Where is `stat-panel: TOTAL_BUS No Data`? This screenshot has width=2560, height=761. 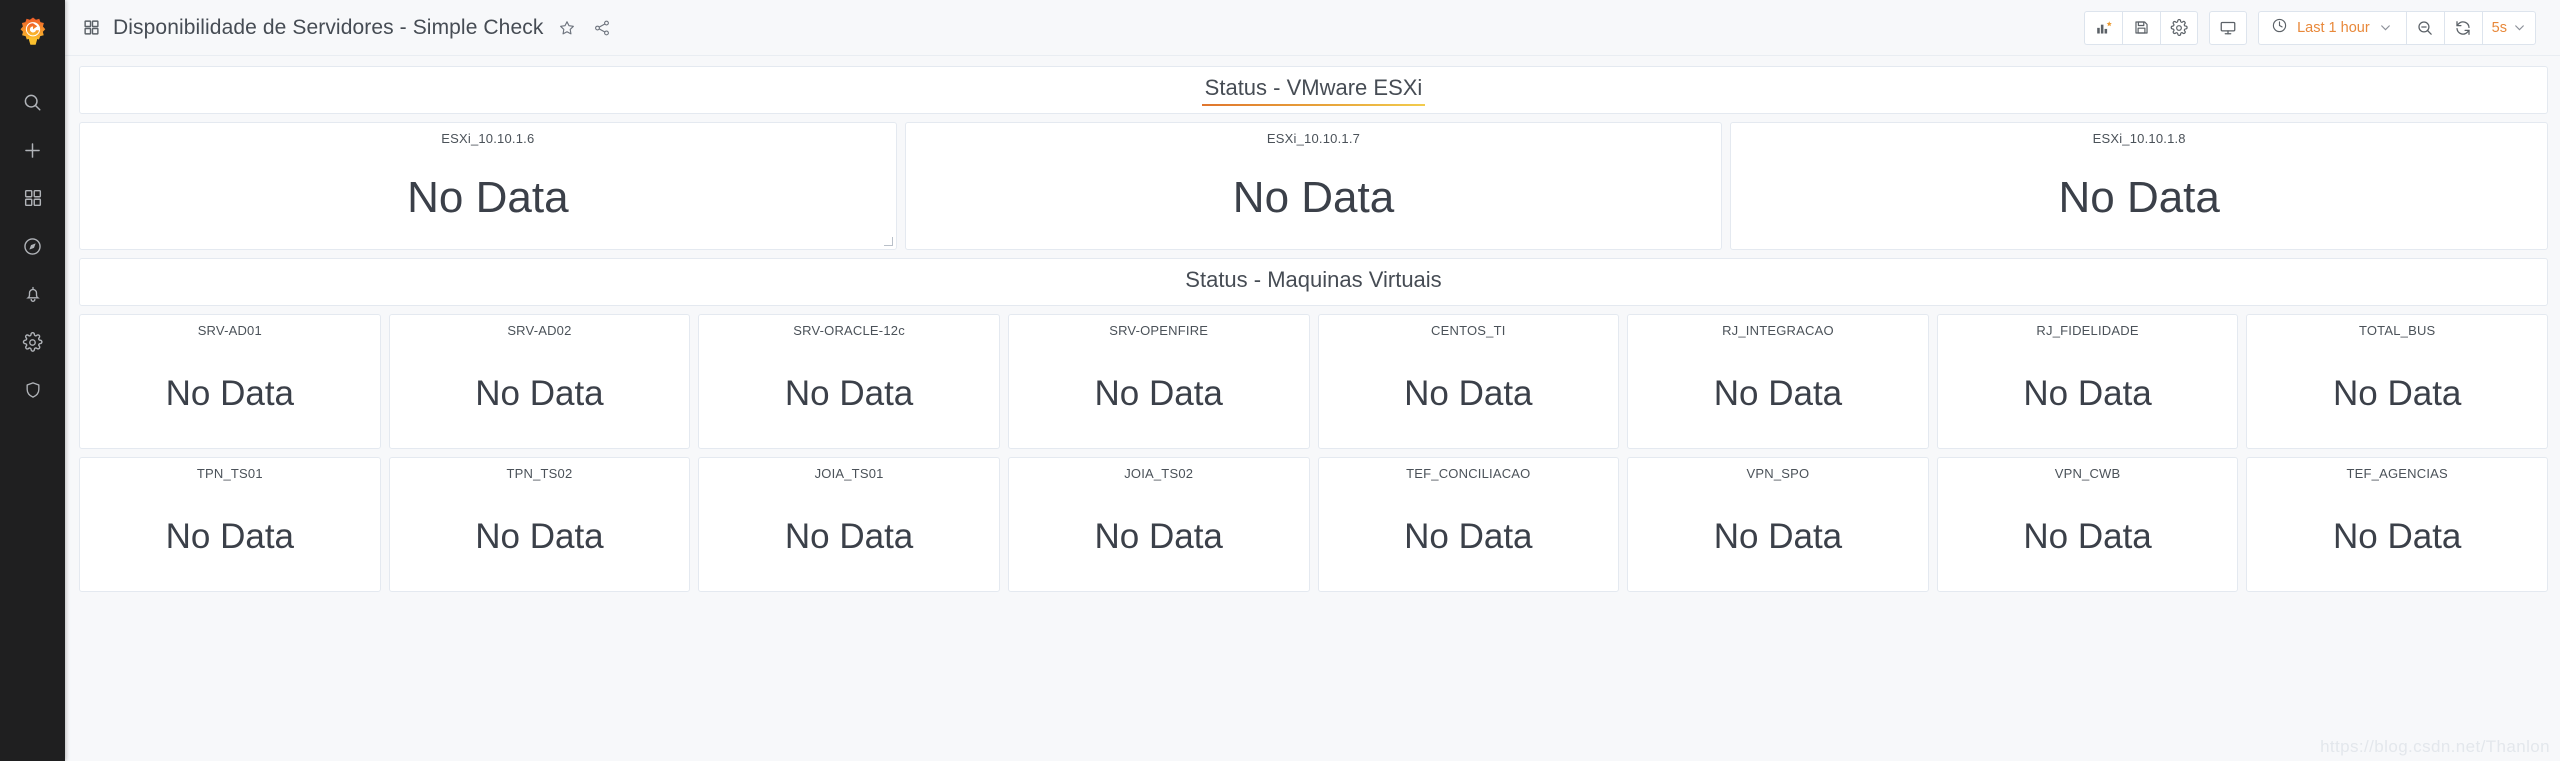
stat-panel: TOTAL_BUS No Data is located at coordinates (2397, 381).